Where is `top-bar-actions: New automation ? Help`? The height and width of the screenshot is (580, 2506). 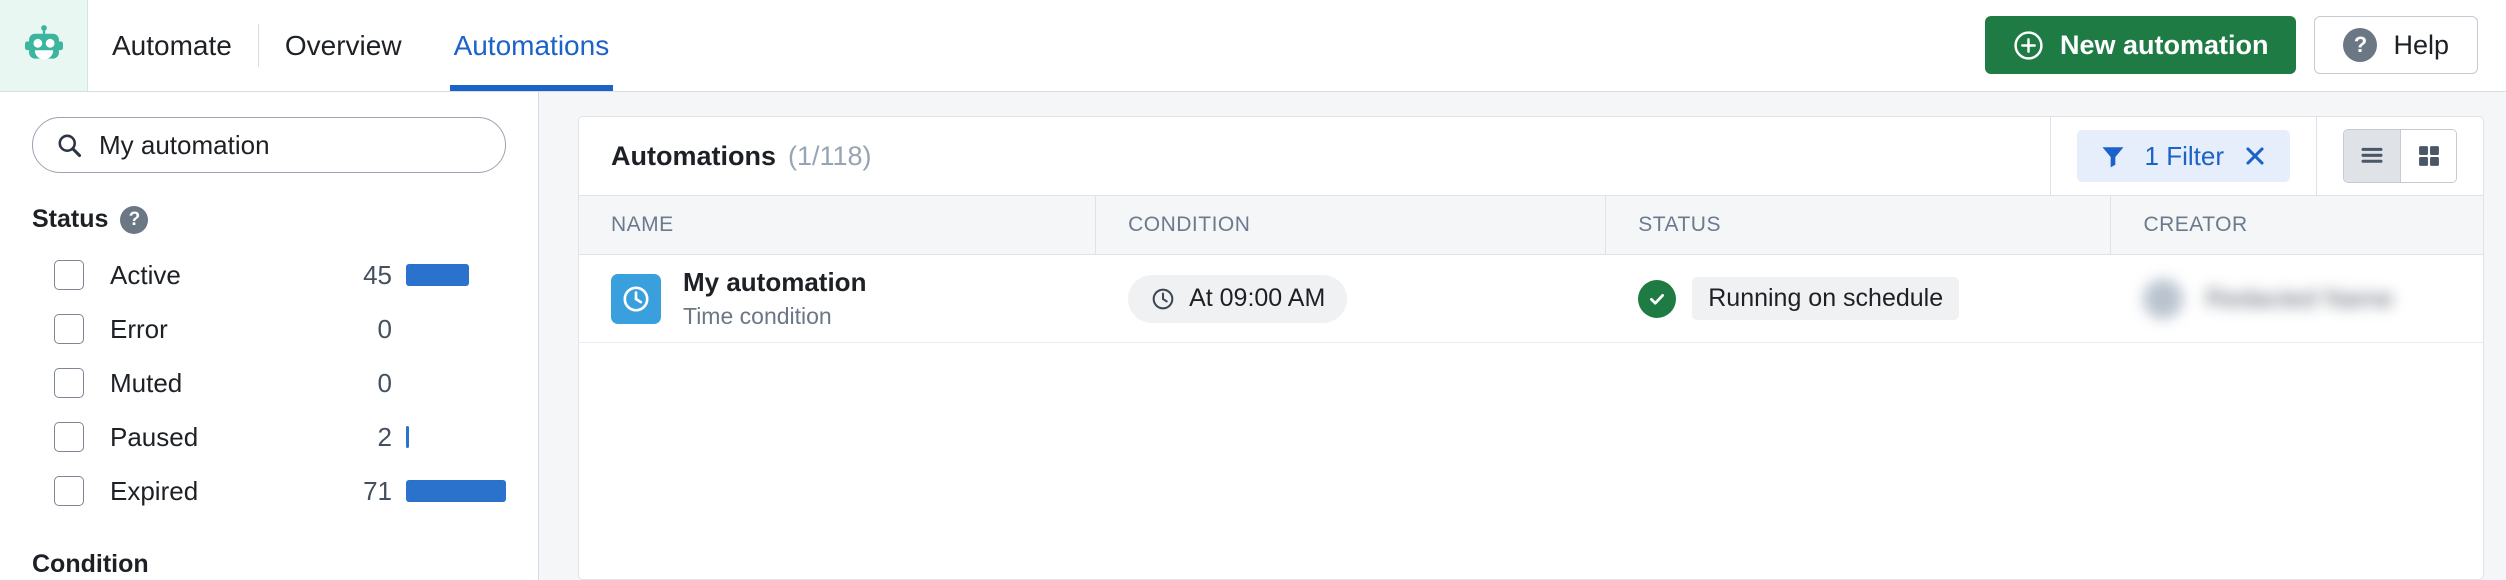 top-bar-actions: New automation ? Help is located at coordinates (2231, 45).